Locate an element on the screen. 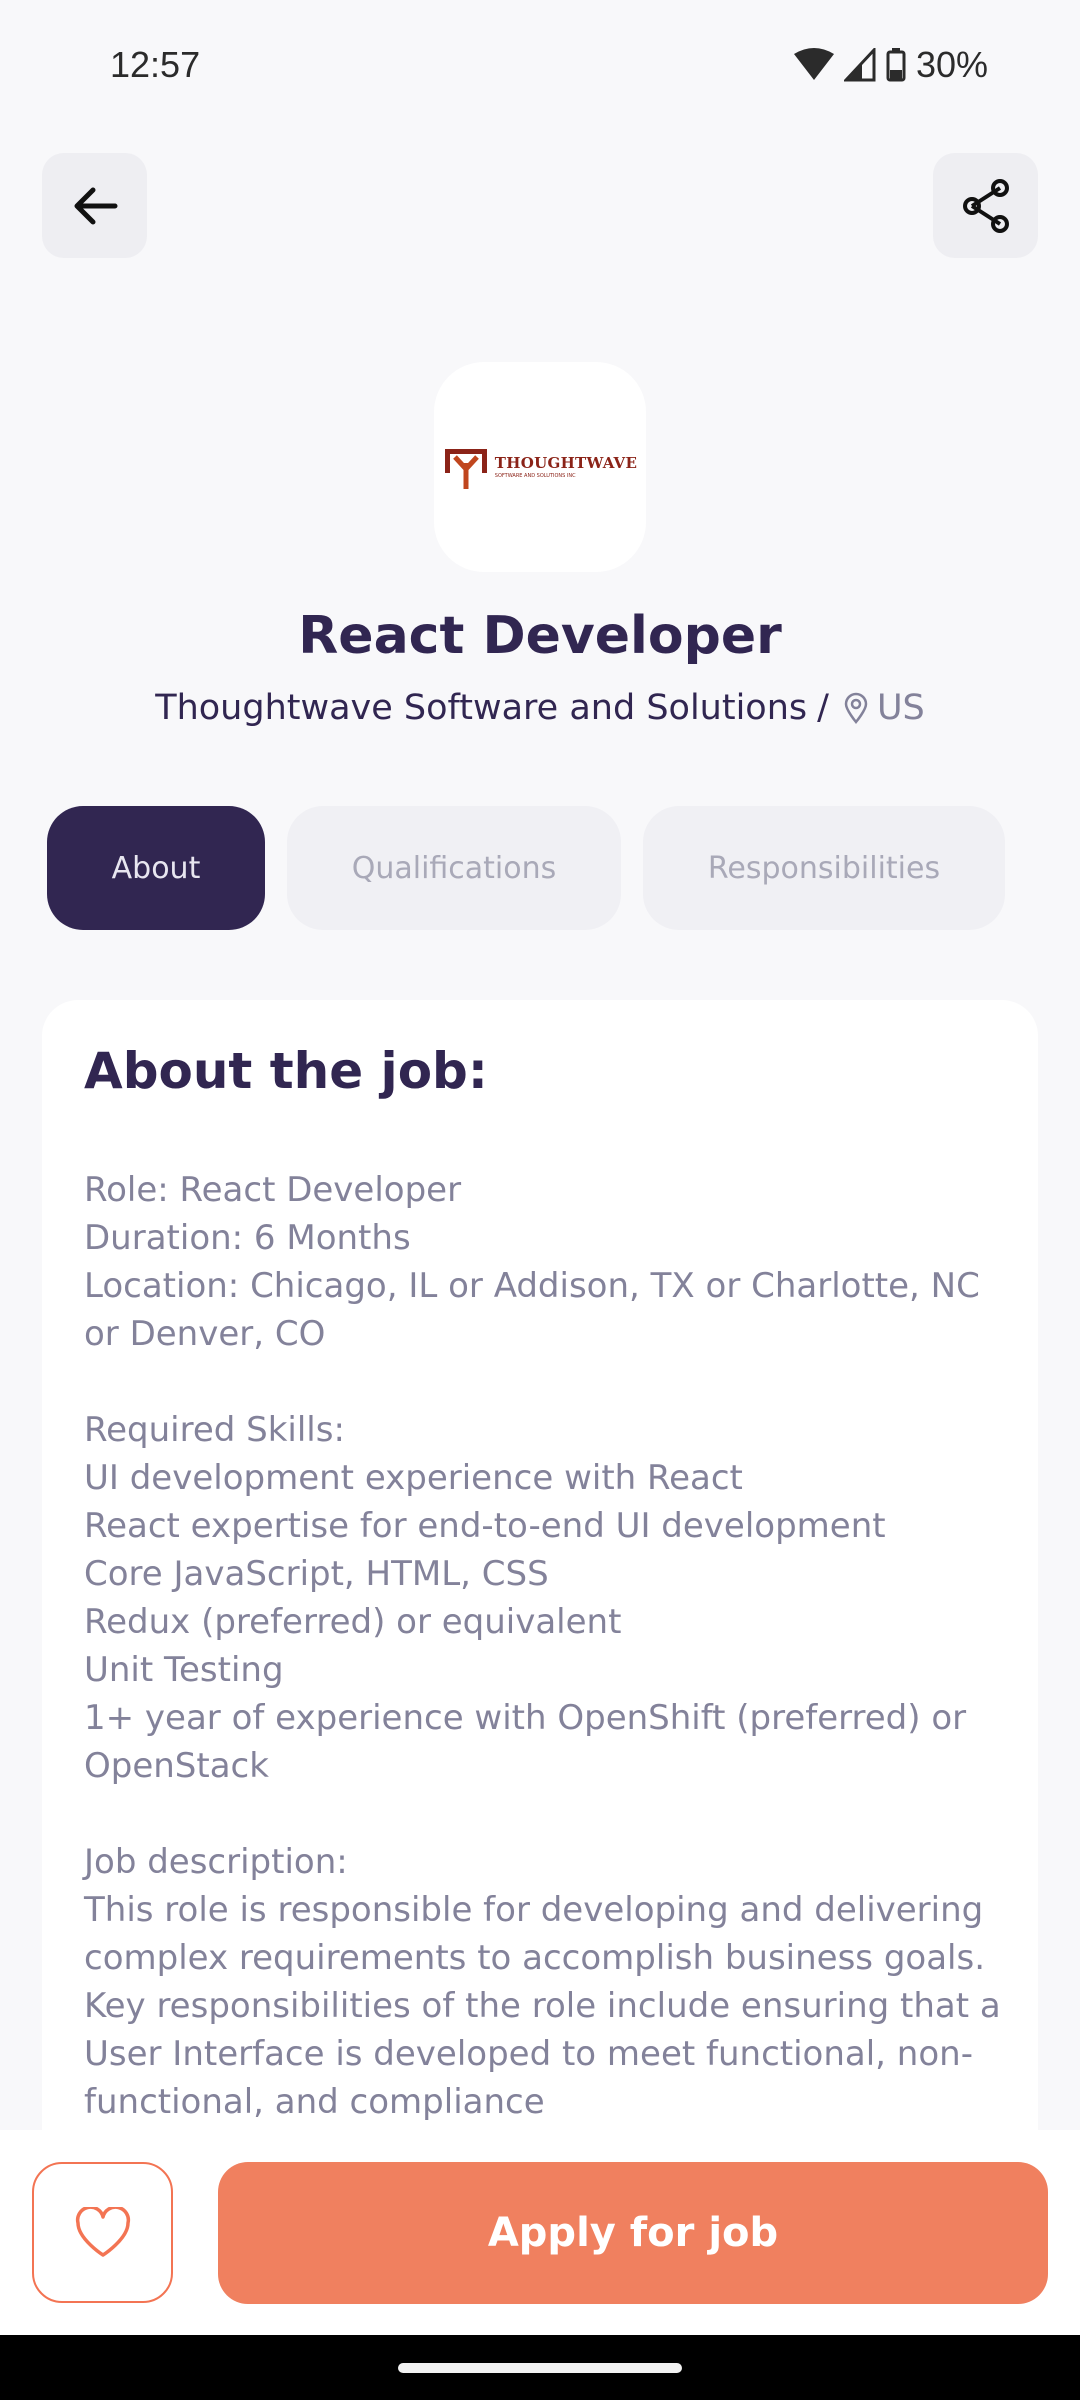 The width and height of the screenshot is (1080, 2400). job-location: US is located at coordinates (884, 708).